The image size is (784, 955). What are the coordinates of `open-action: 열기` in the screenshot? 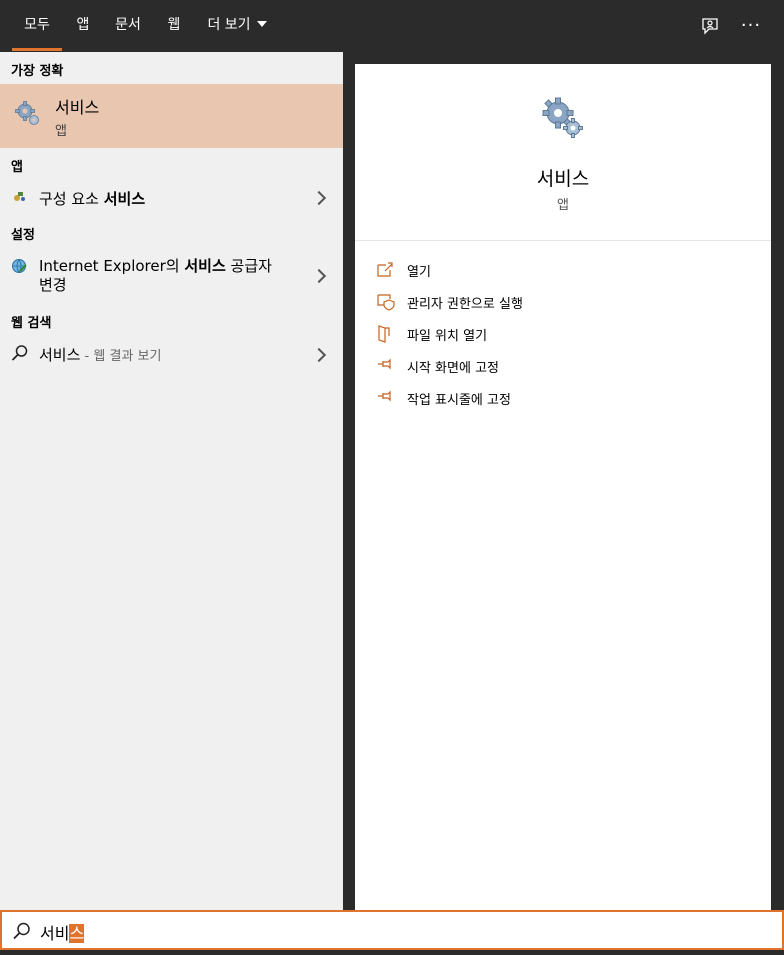 It's located at (565, 270).